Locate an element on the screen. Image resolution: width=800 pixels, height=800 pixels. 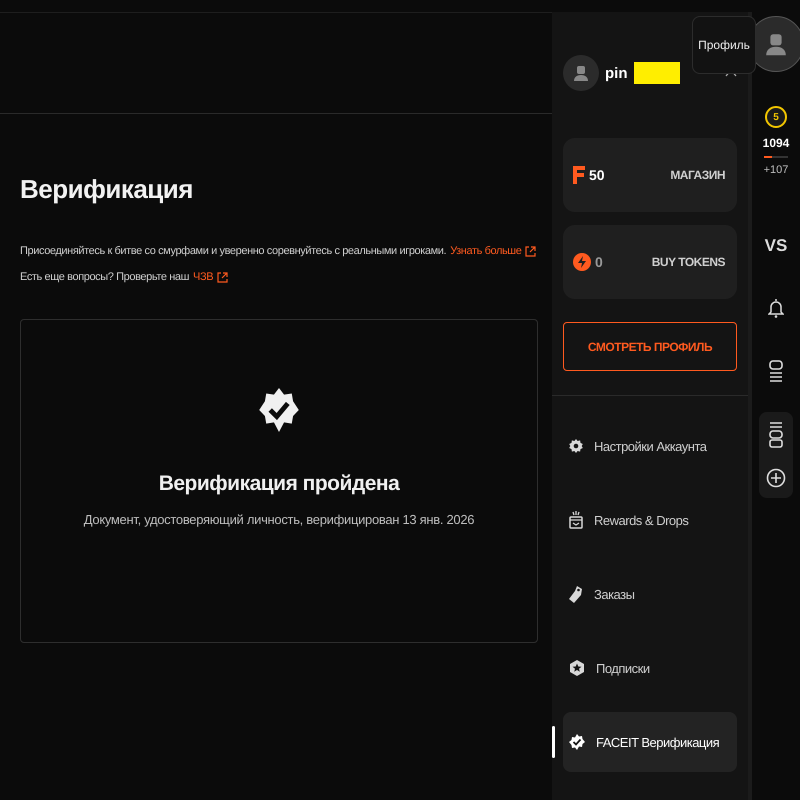
view-profile-button: СМОТРЕТЬ ПРОФИЛЬ is located at coordinates (650, 346).